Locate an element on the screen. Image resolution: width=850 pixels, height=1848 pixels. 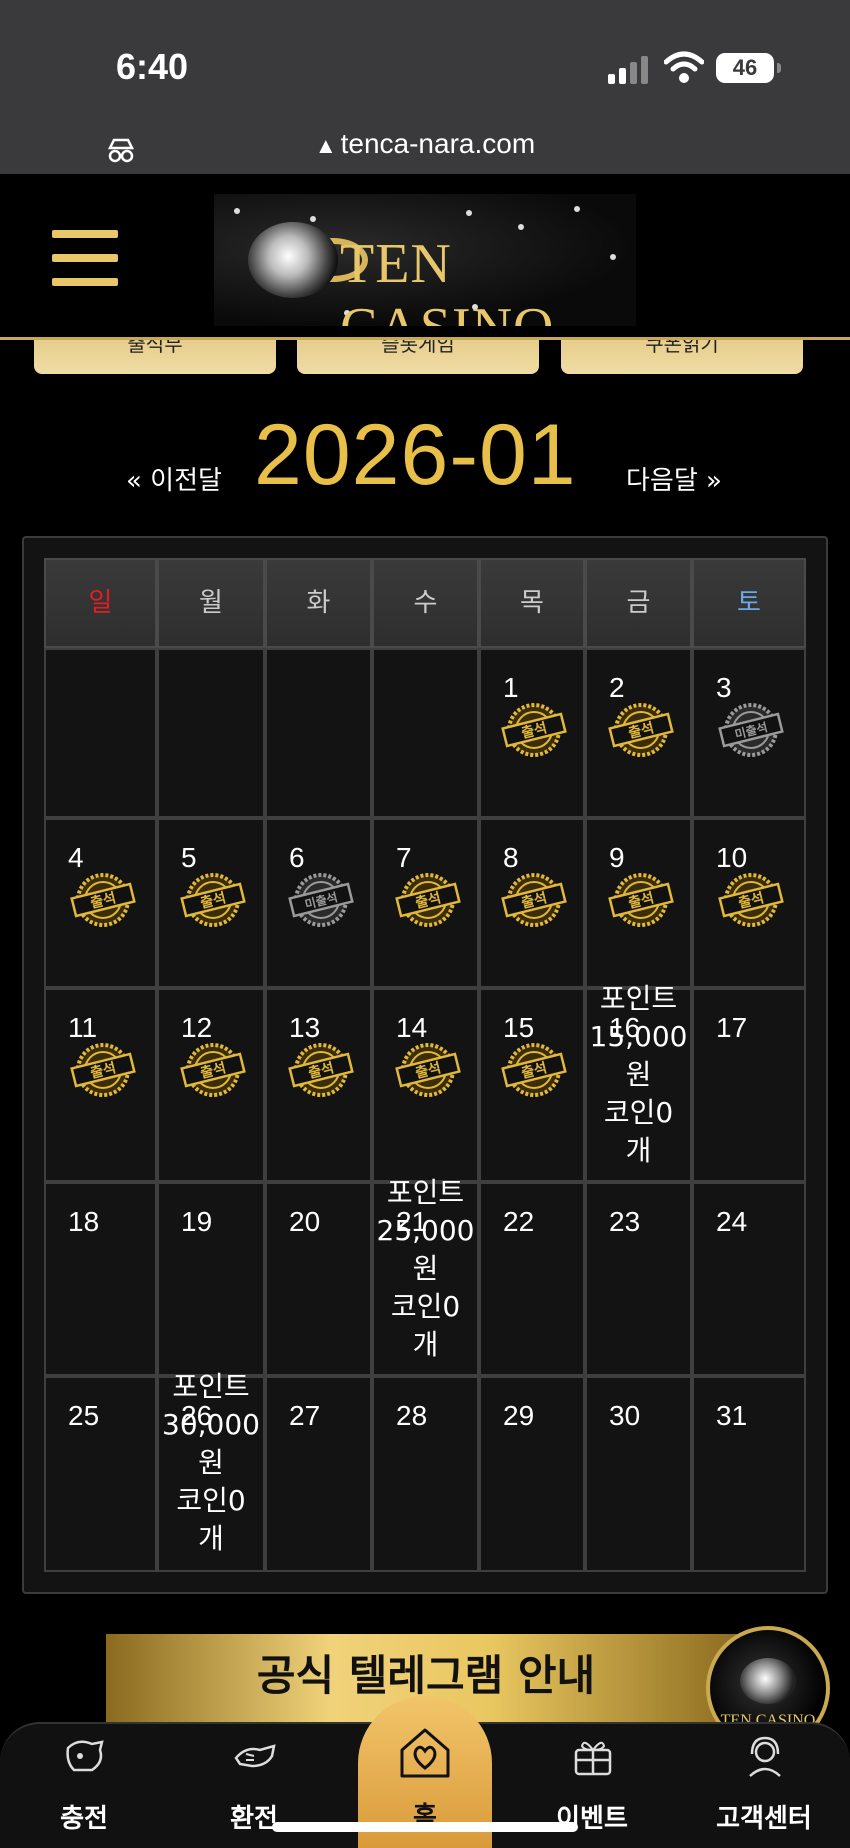
day-number: 30 is located at coordinates (625, 1415).